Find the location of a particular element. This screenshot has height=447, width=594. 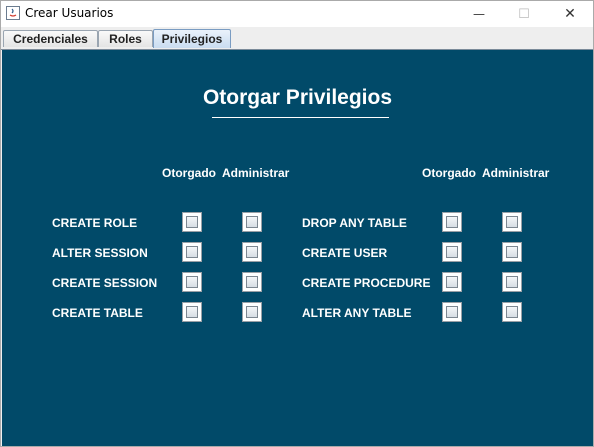

maximize-icon: ☐ is located at coordinates (524, 14).